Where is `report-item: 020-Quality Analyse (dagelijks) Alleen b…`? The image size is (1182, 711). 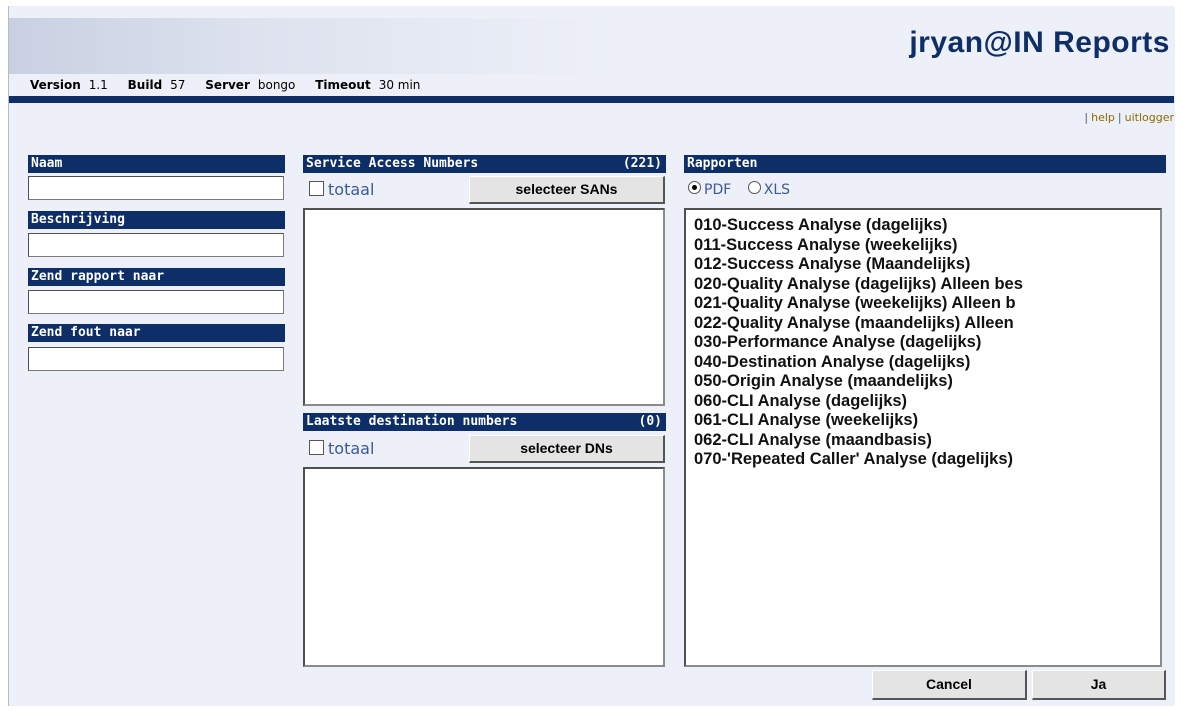
report-item: 020-Quality Analyse (dagelijks) Alleen b… is located at coordinates (927, 285).